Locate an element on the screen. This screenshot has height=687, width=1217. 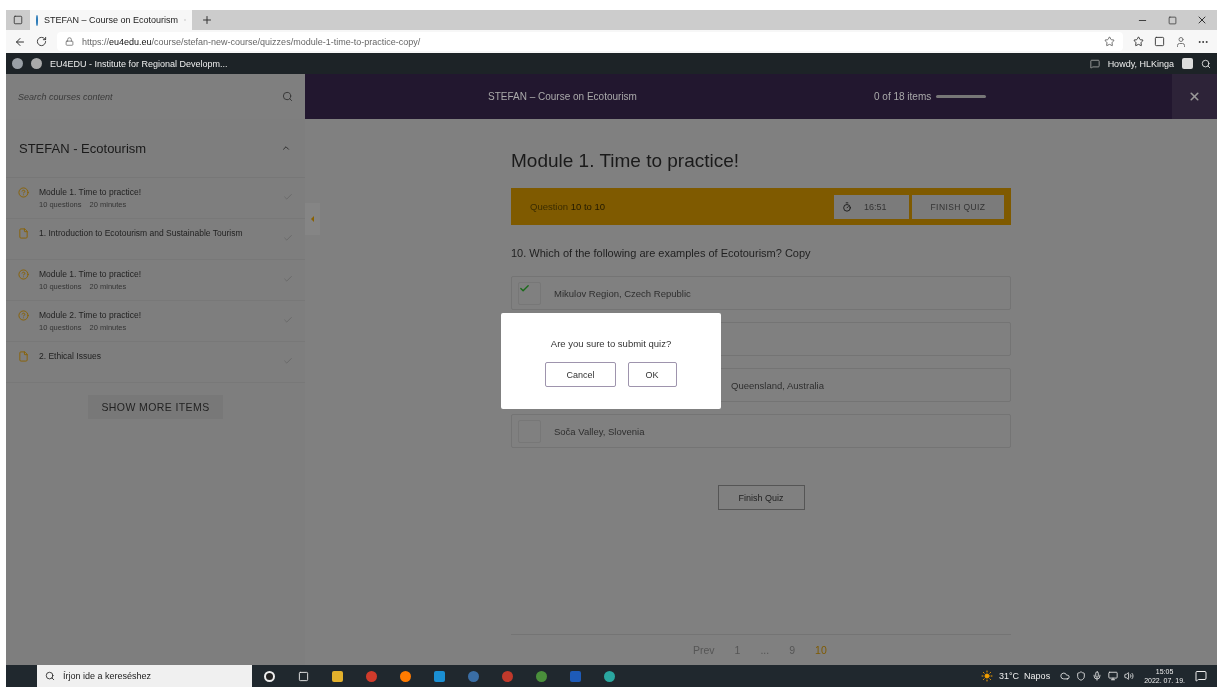
temperature: 31°C is located at coordinates (1009, 676).